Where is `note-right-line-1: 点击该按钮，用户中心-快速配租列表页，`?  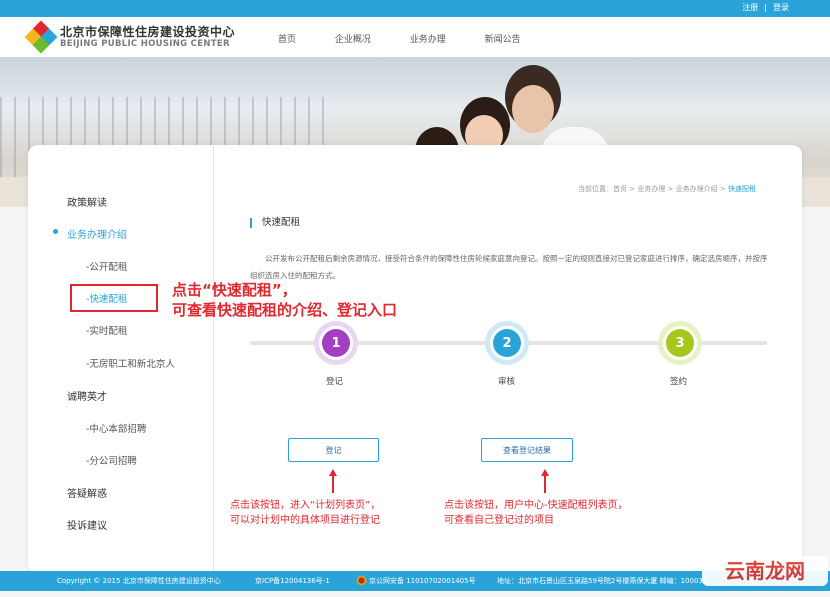
note-right-line-1: 点击该按钮，用户中心-快速配租列表页， is located at coordinates (536, 505).